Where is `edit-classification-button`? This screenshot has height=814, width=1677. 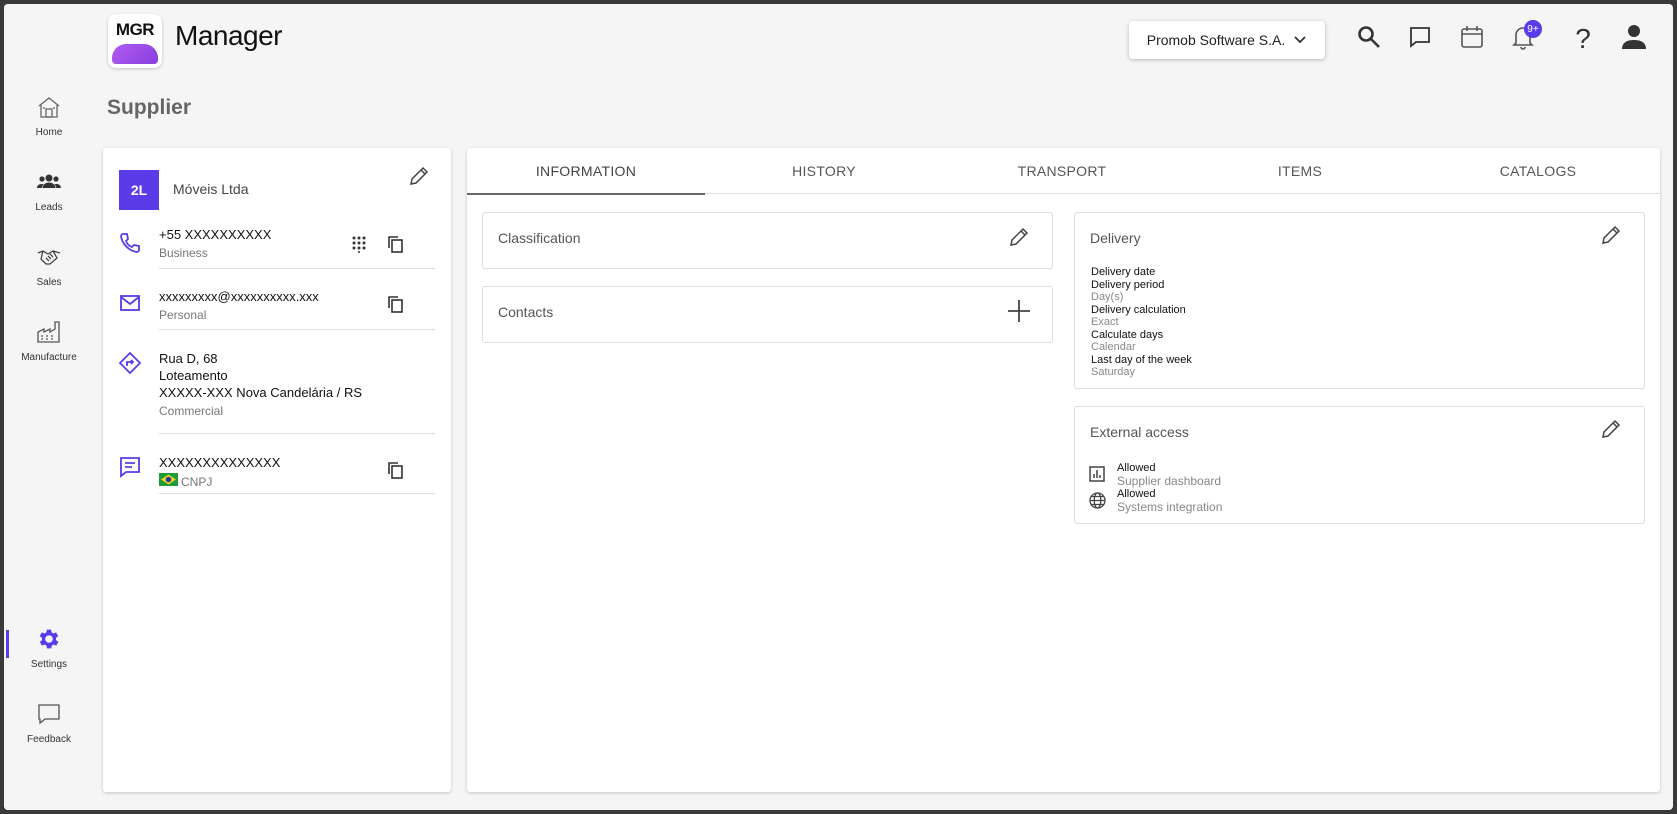
edit-classification-button is located at coordinates (1019, 239).